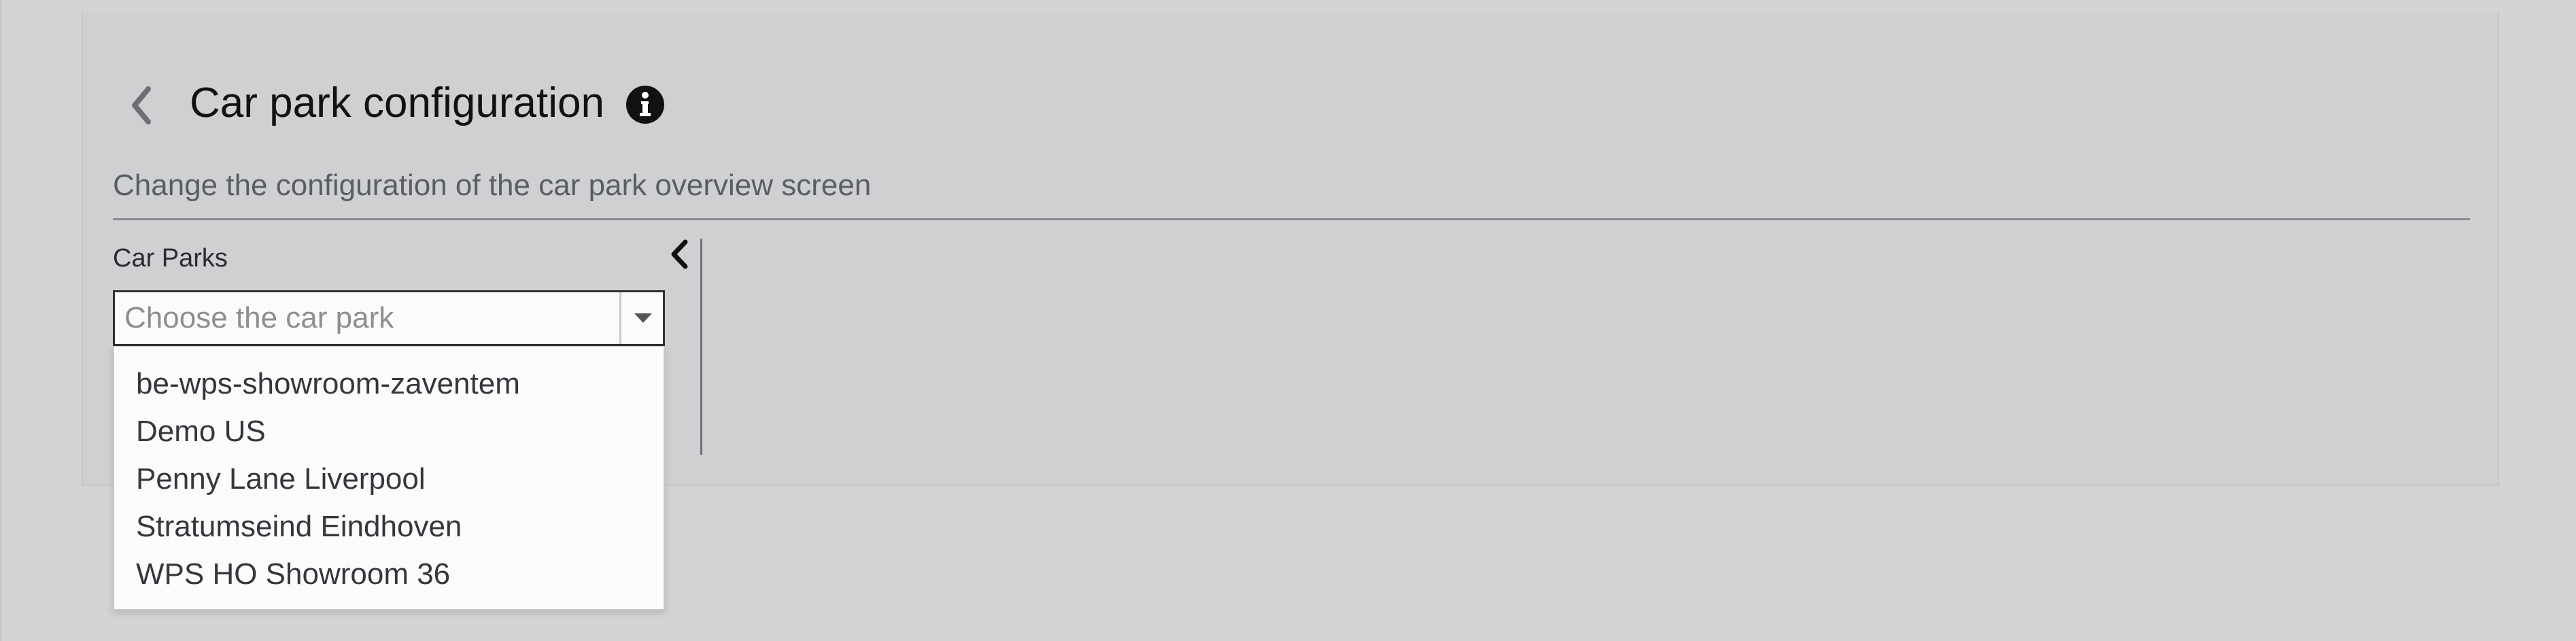 The image size is (2576, 641). Describe the element at coordinates (389, 527) in the screenshot. I see `dropdown-option: Stratumseind Eindhoven` at that location.